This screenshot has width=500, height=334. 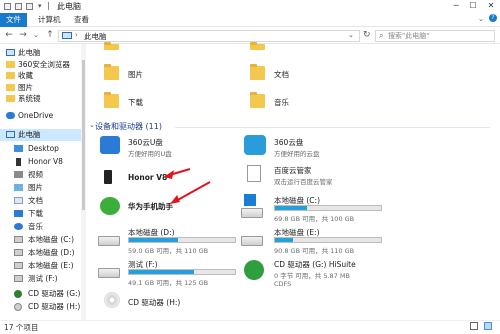 What do you see at coordinates (111, 72) in the screenshot?
I see `pictures-folder-icon` at bounding box center [111, 72].